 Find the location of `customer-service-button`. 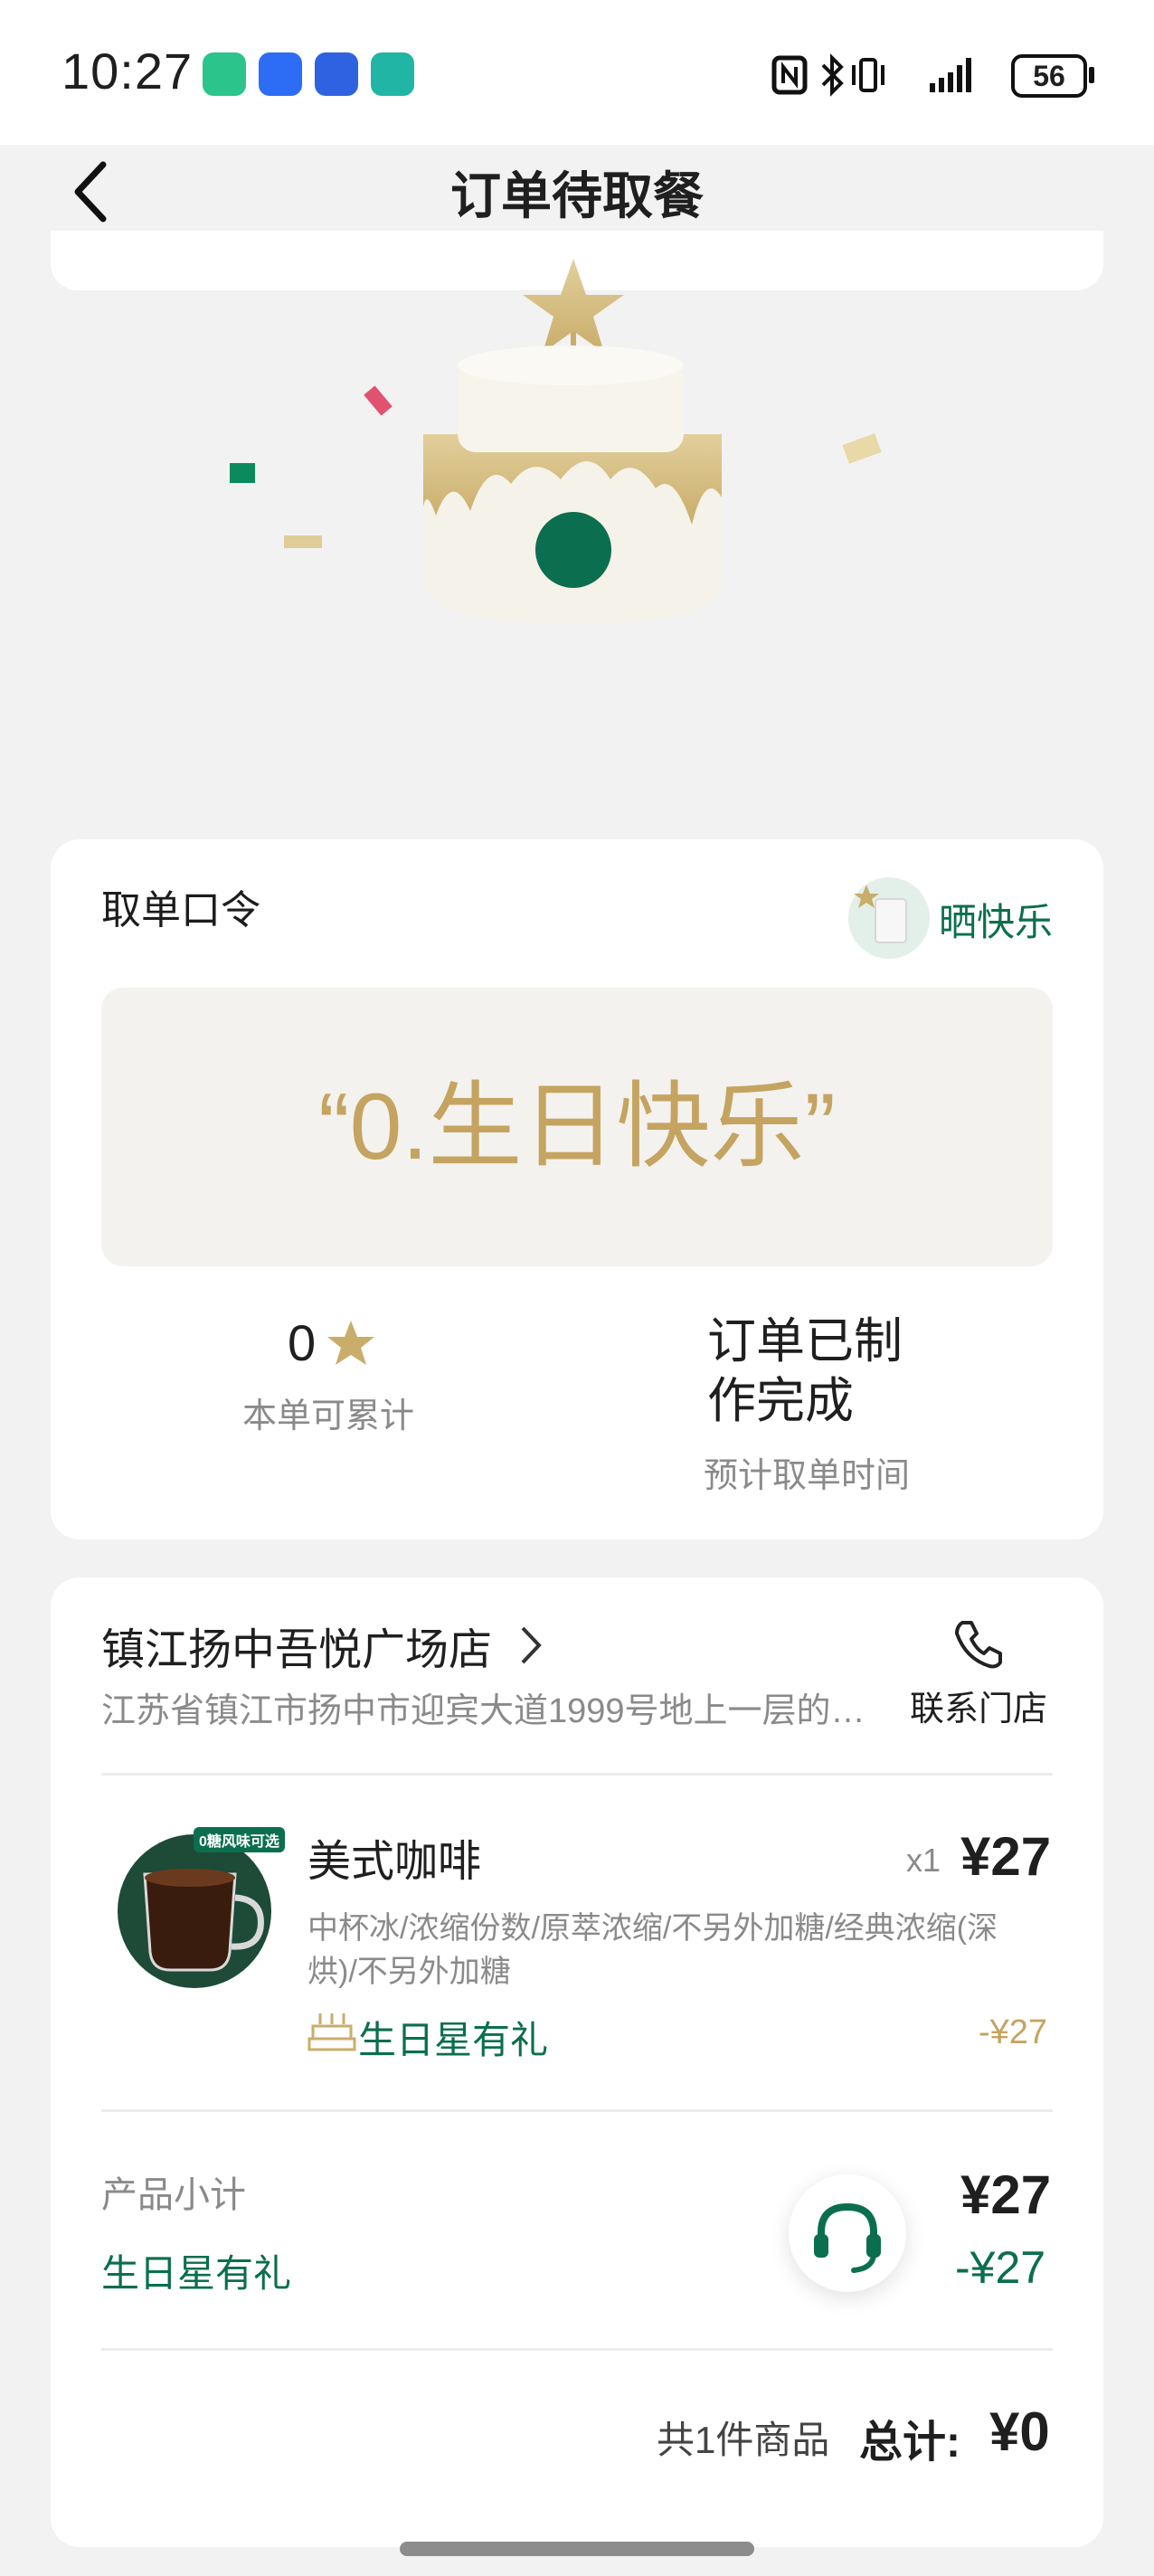

customer-service-button is located at coordinates (847, 2233).